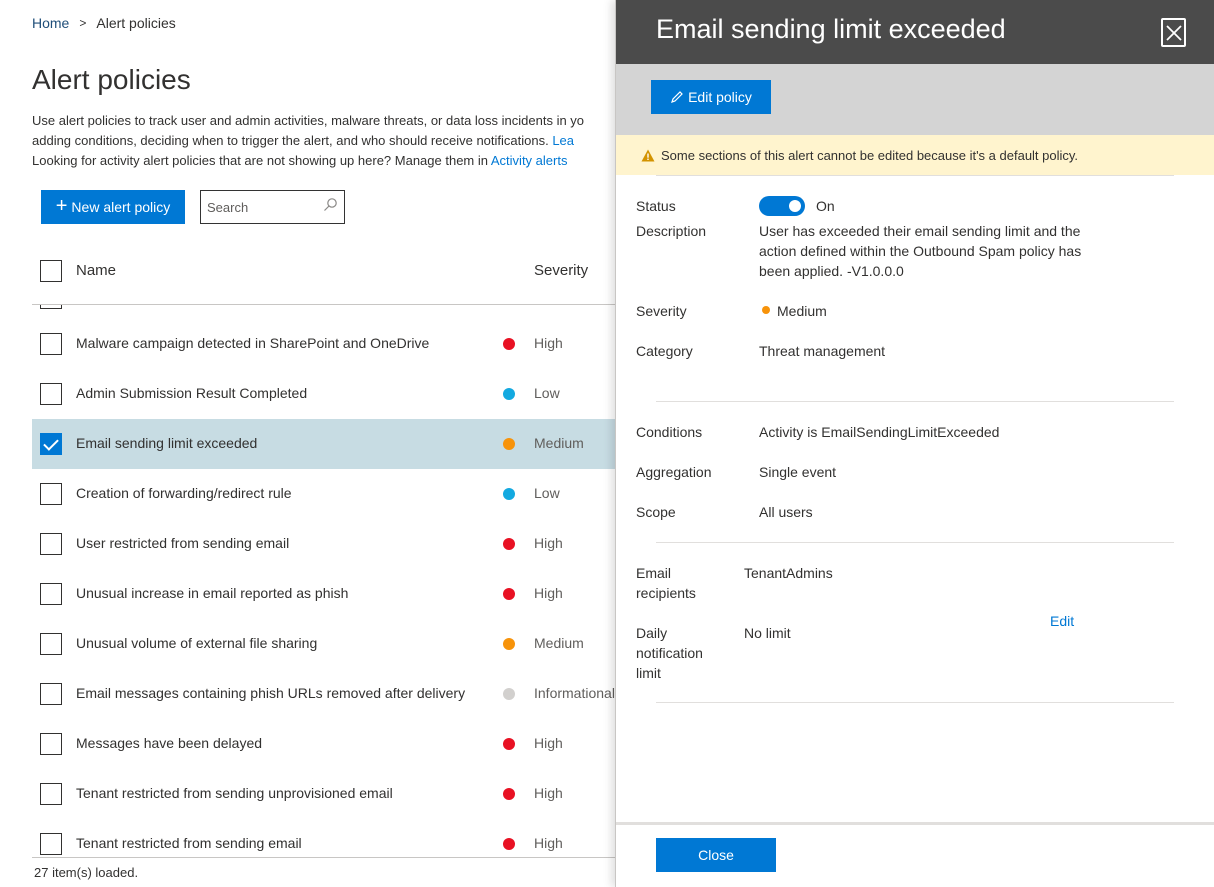  What do you see at coordinates (656, 512) in the screenshot?
I see `scope-label: Scope` at bounding box center [656, 512].